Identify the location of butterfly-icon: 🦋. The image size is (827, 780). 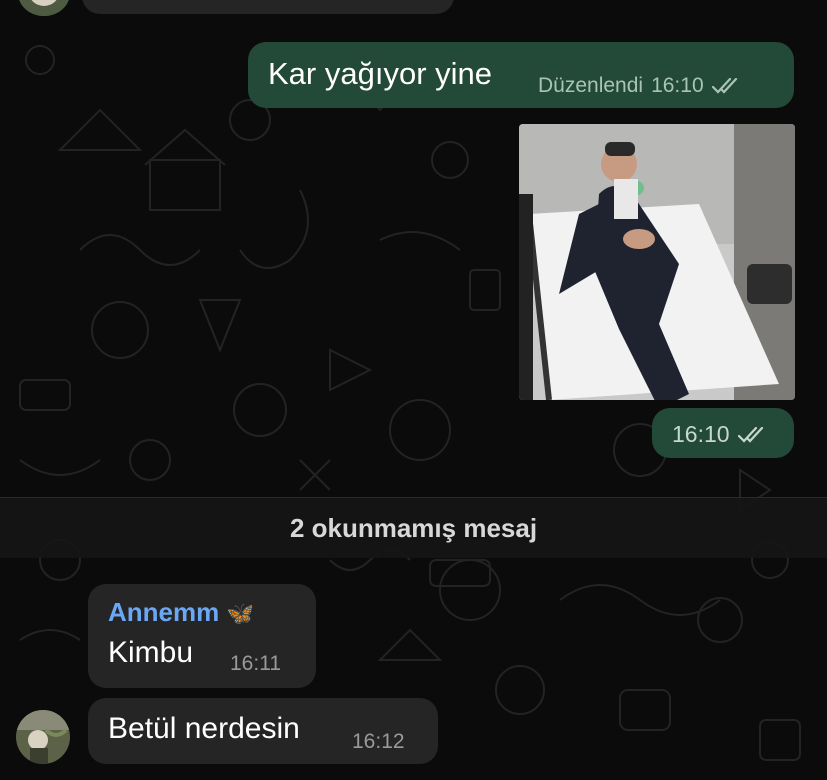
(240, 613).